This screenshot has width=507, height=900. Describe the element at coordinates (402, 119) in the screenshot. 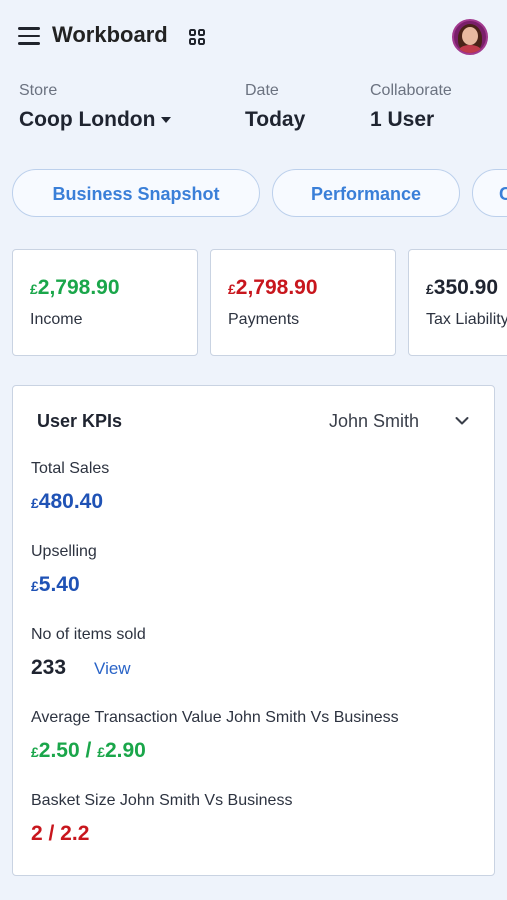

I see `collaborate-value: 1 User` at that location.